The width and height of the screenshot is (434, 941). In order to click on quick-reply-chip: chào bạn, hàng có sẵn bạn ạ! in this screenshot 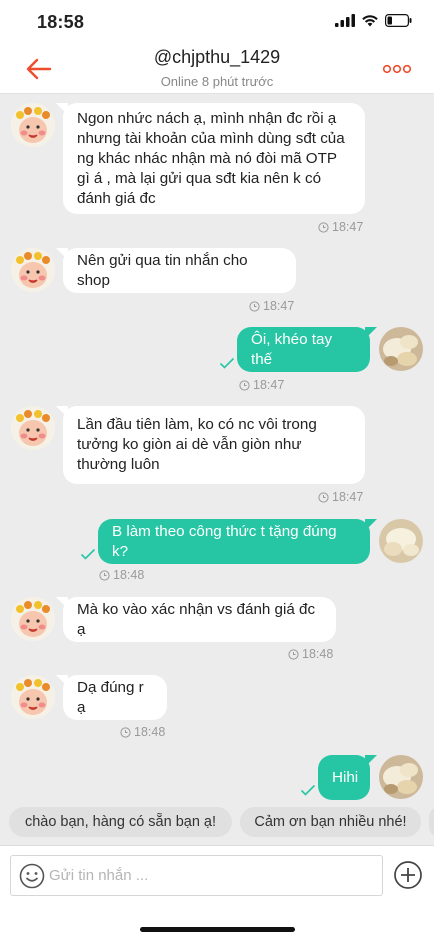, I will do `click(120, 822)`.